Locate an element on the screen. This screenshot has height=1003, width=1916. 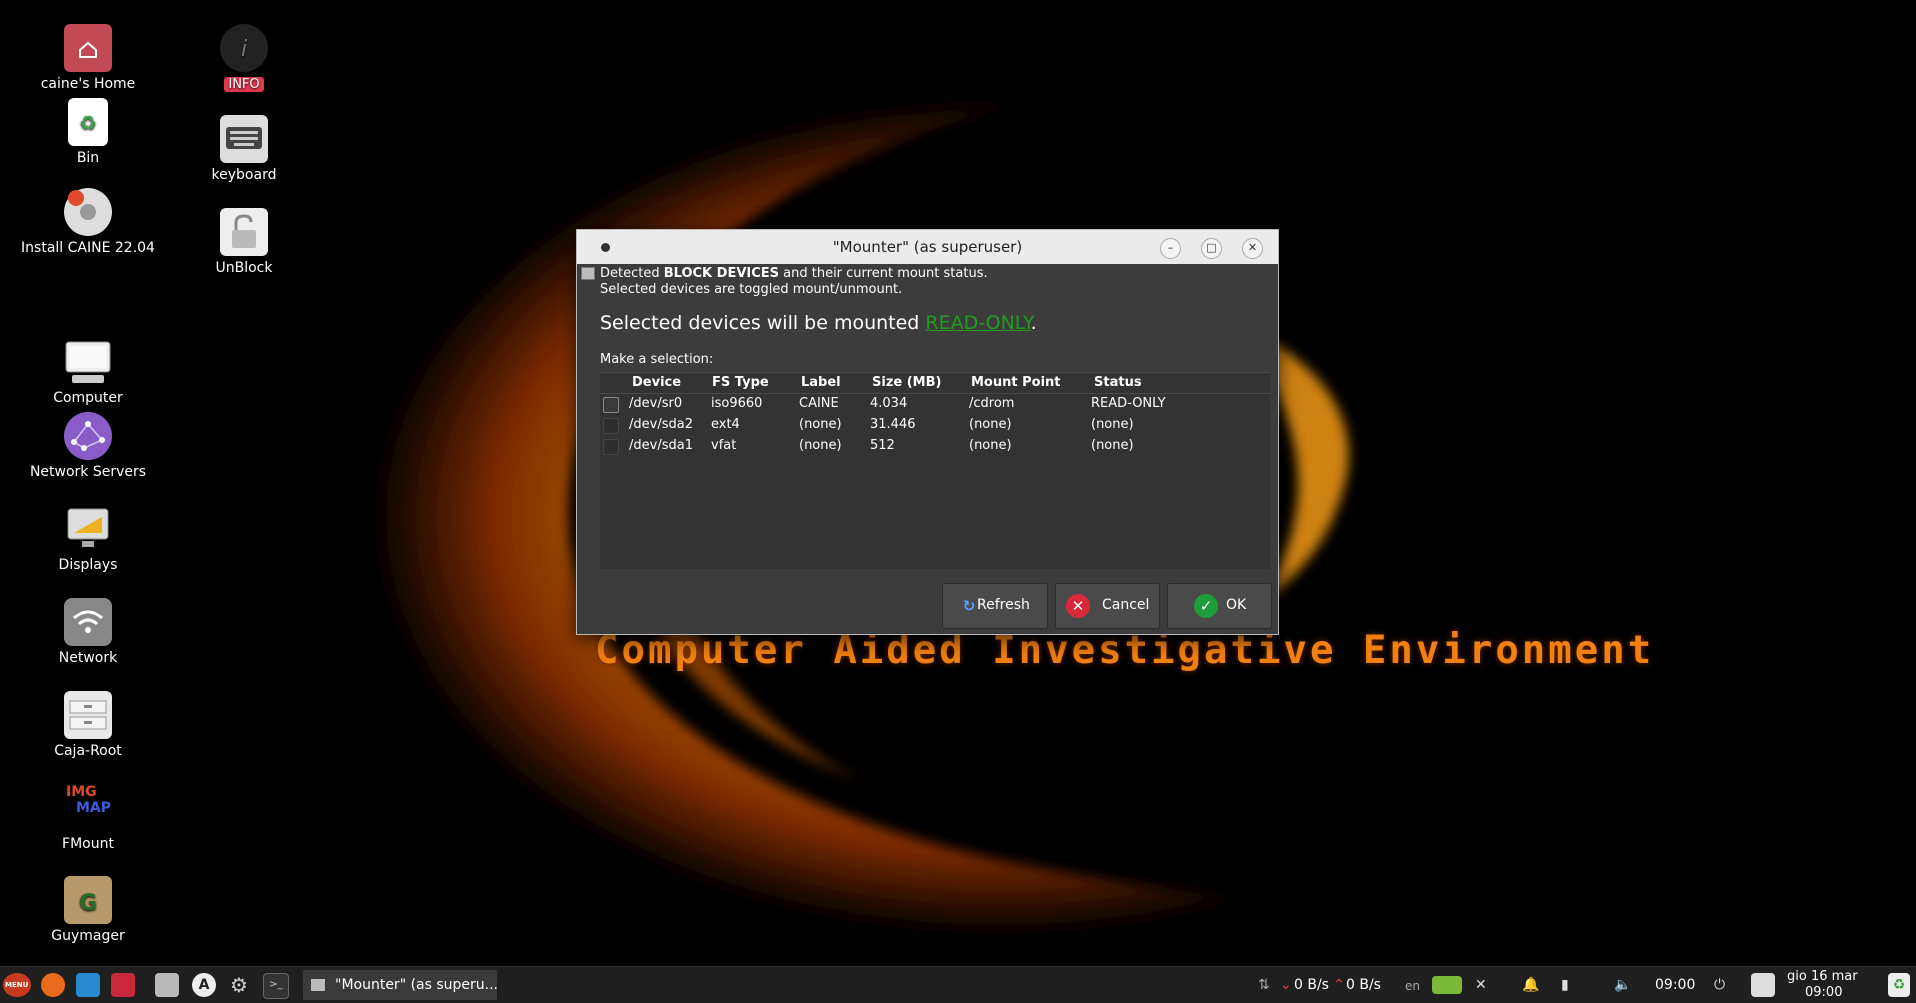
cell-status: (none) is located at coordinates (1112, 424).